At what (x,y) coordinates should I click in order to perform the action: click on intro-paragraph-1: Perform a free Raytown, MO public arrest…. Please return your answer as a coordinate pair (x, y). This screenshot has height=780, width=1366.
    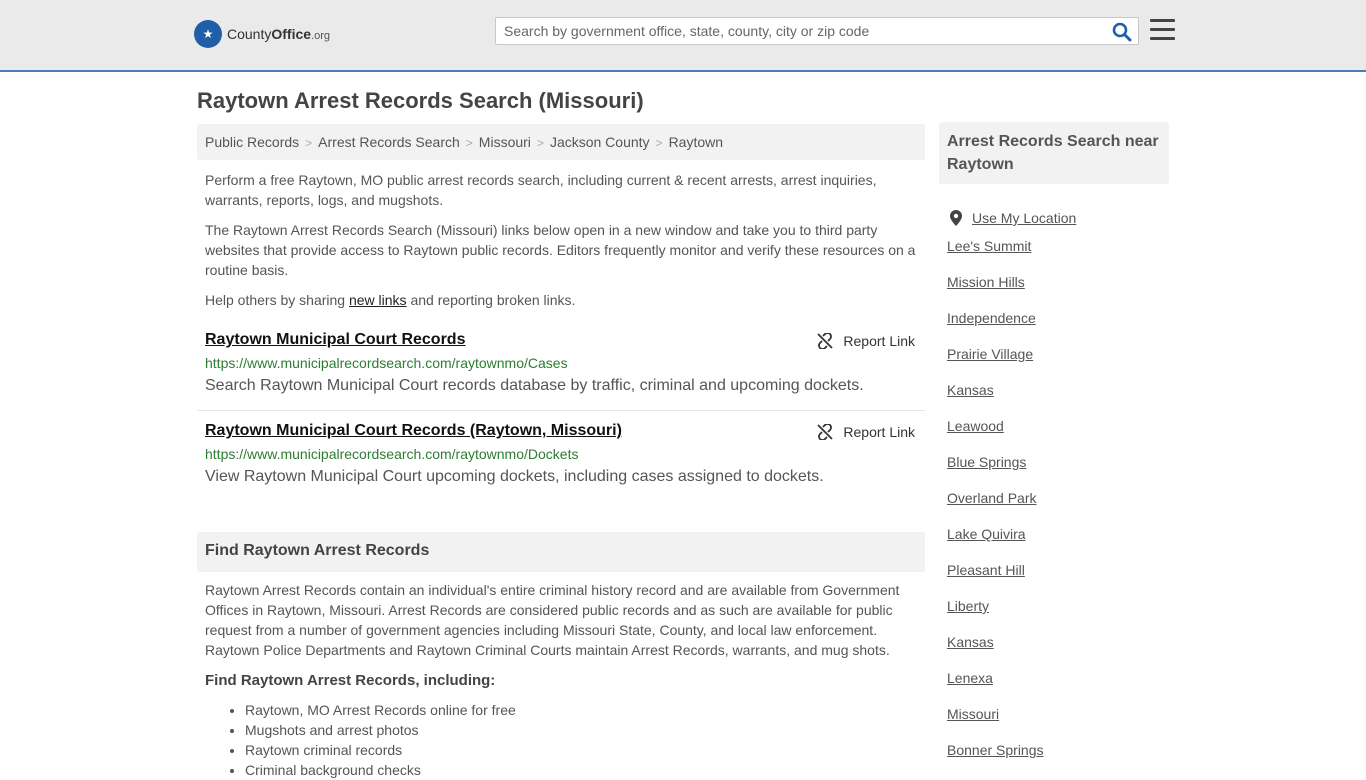
    Looking at the image, I should click on (541, 190).